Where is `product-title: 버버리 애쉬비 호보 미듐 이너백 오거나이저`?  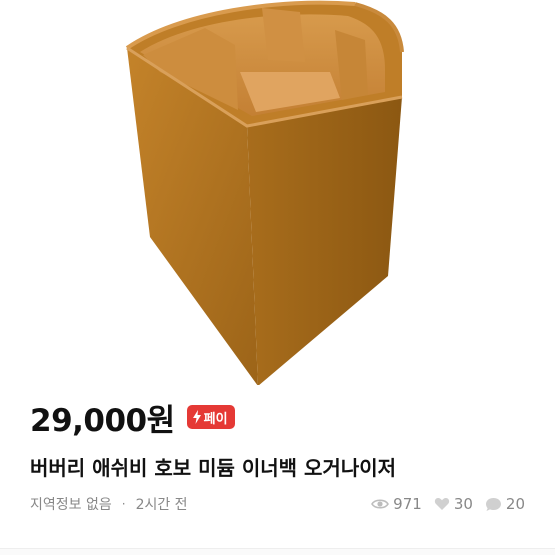
product-title: 버버리 애쉬비 호보 미듐 이너백 오거나이저 is located at coordinates (213, 468).